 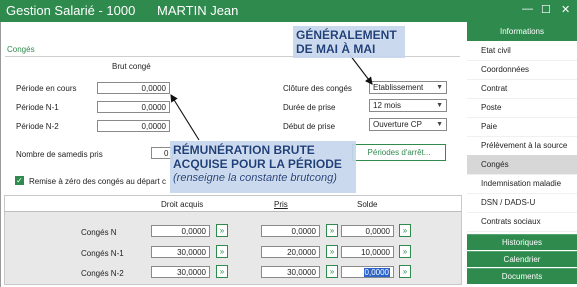 I want to click on annotation-bottom-line2: ACQUISE POUR LA PÉRIODE, so click(x=257, y=164).